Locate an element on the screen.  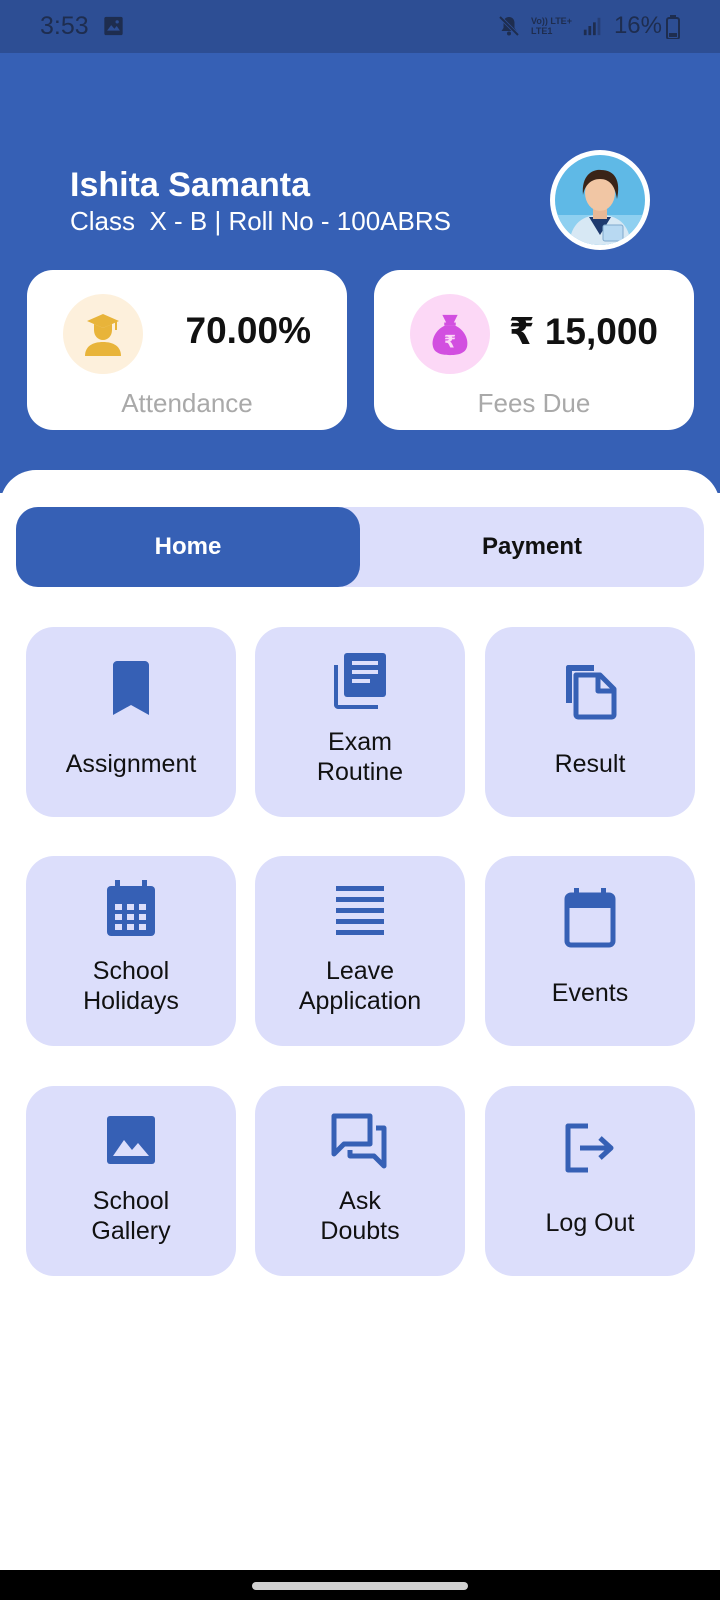
mute-icon is located at coordinates (509, 26).